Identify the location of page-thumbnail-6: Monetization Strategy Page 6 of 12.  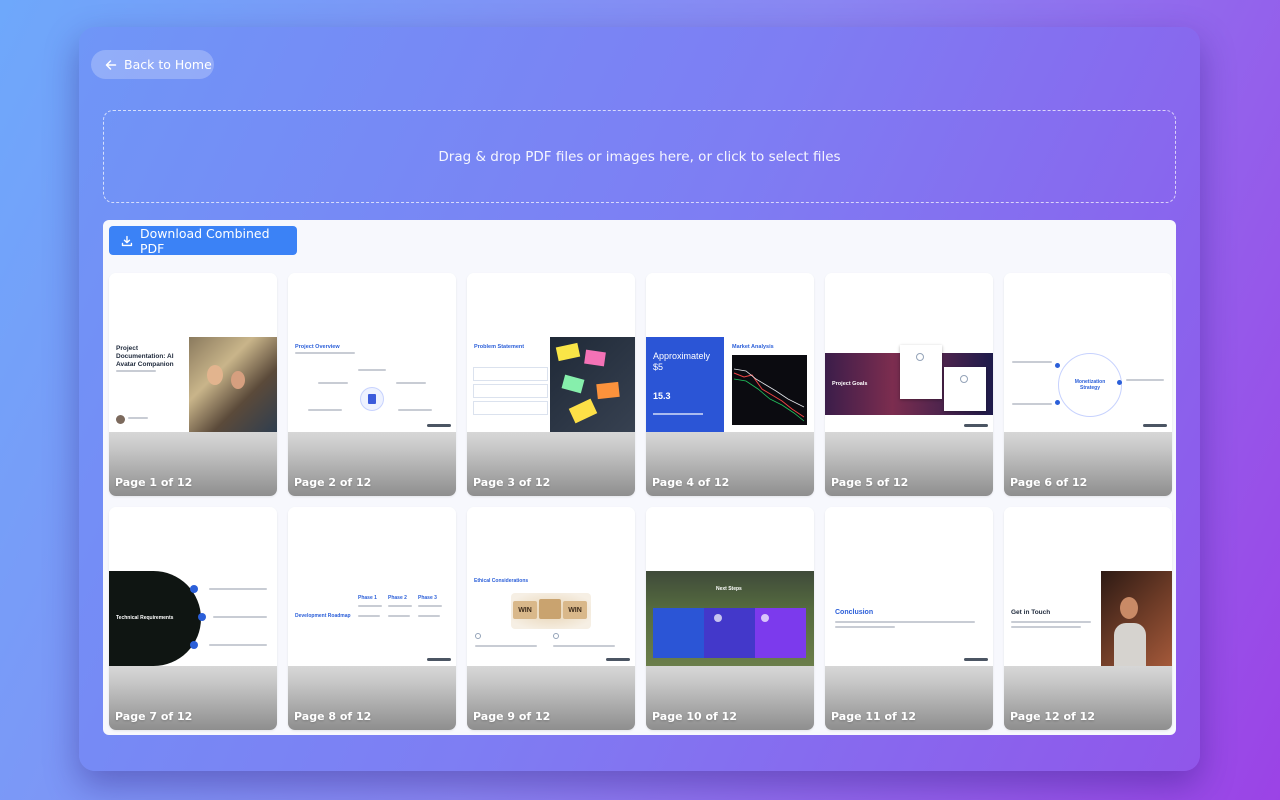
(1088, 384).